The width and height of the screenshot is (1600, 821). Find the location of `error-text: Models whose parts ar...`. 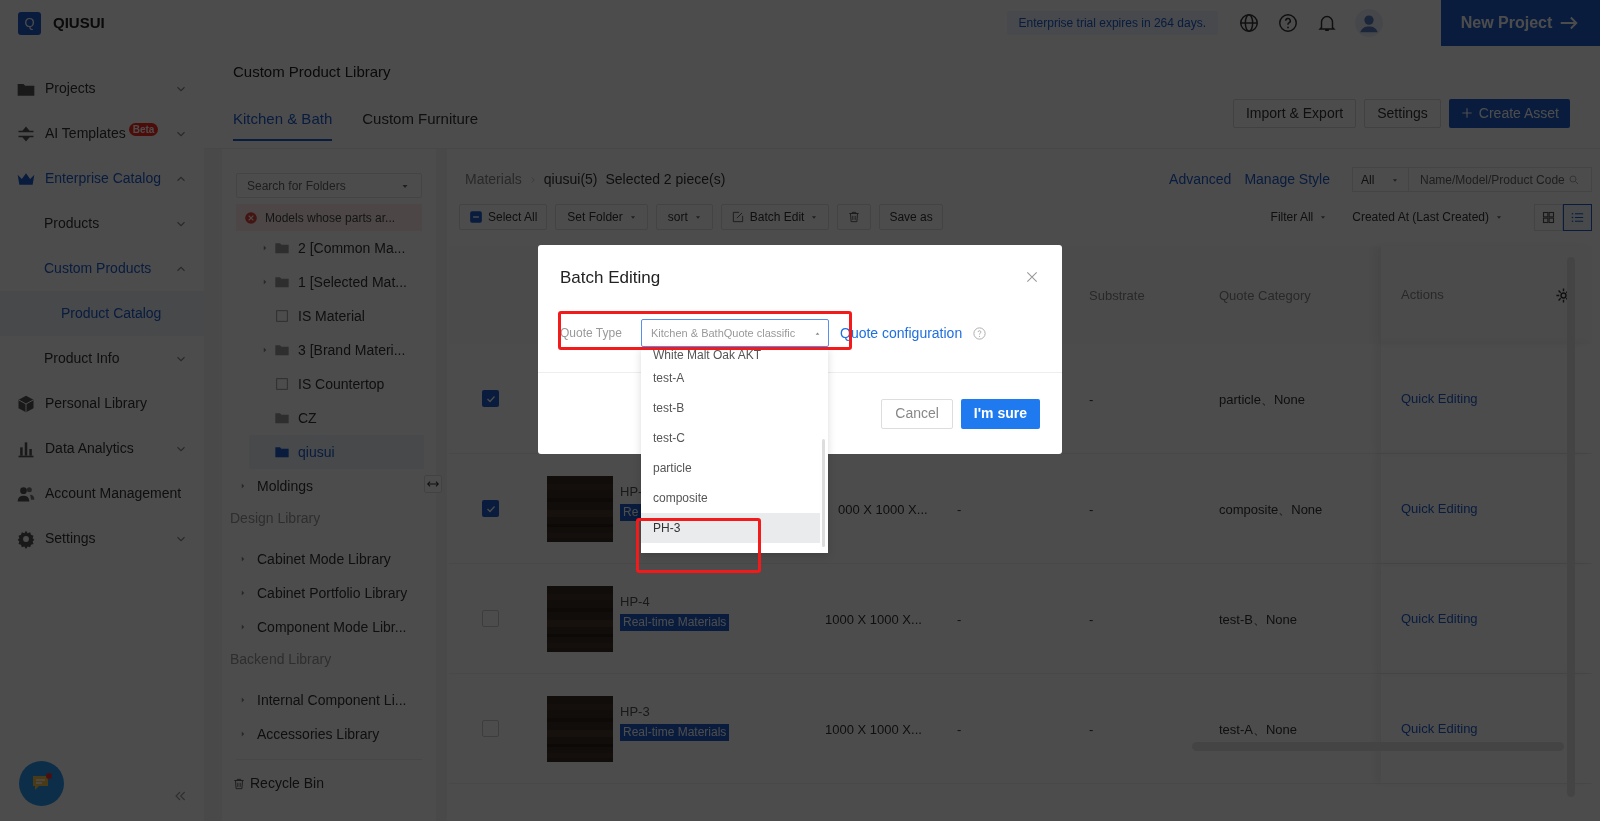

error-text: Models whose parts ar... is located at coordinates (330, 218).